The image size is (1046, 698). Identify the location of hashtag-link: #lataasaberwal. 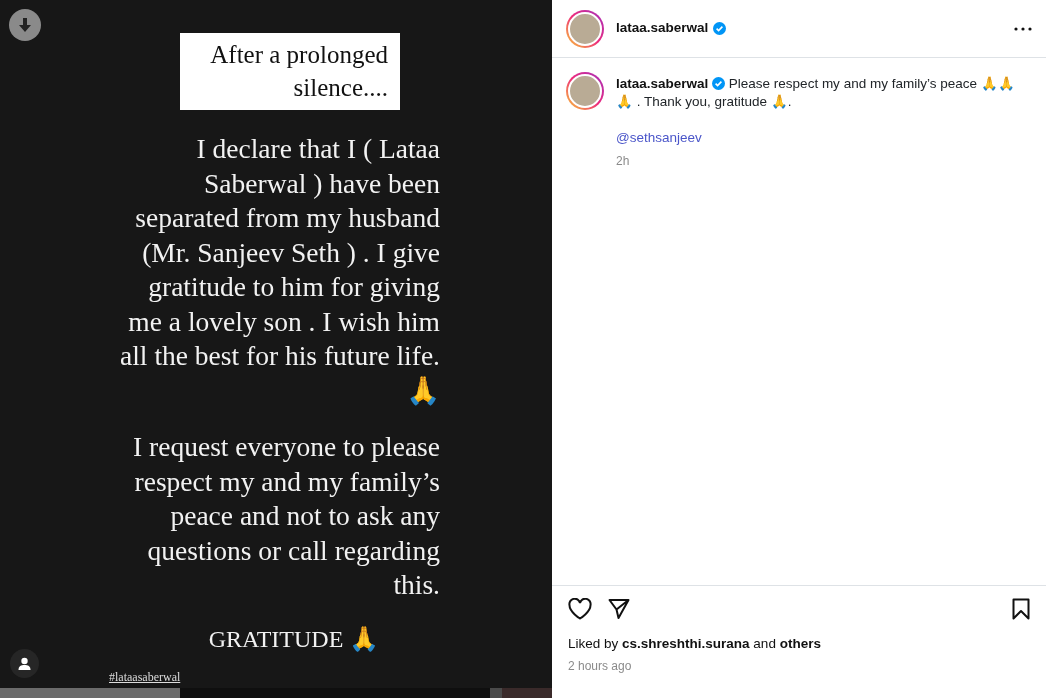
(145, 677).